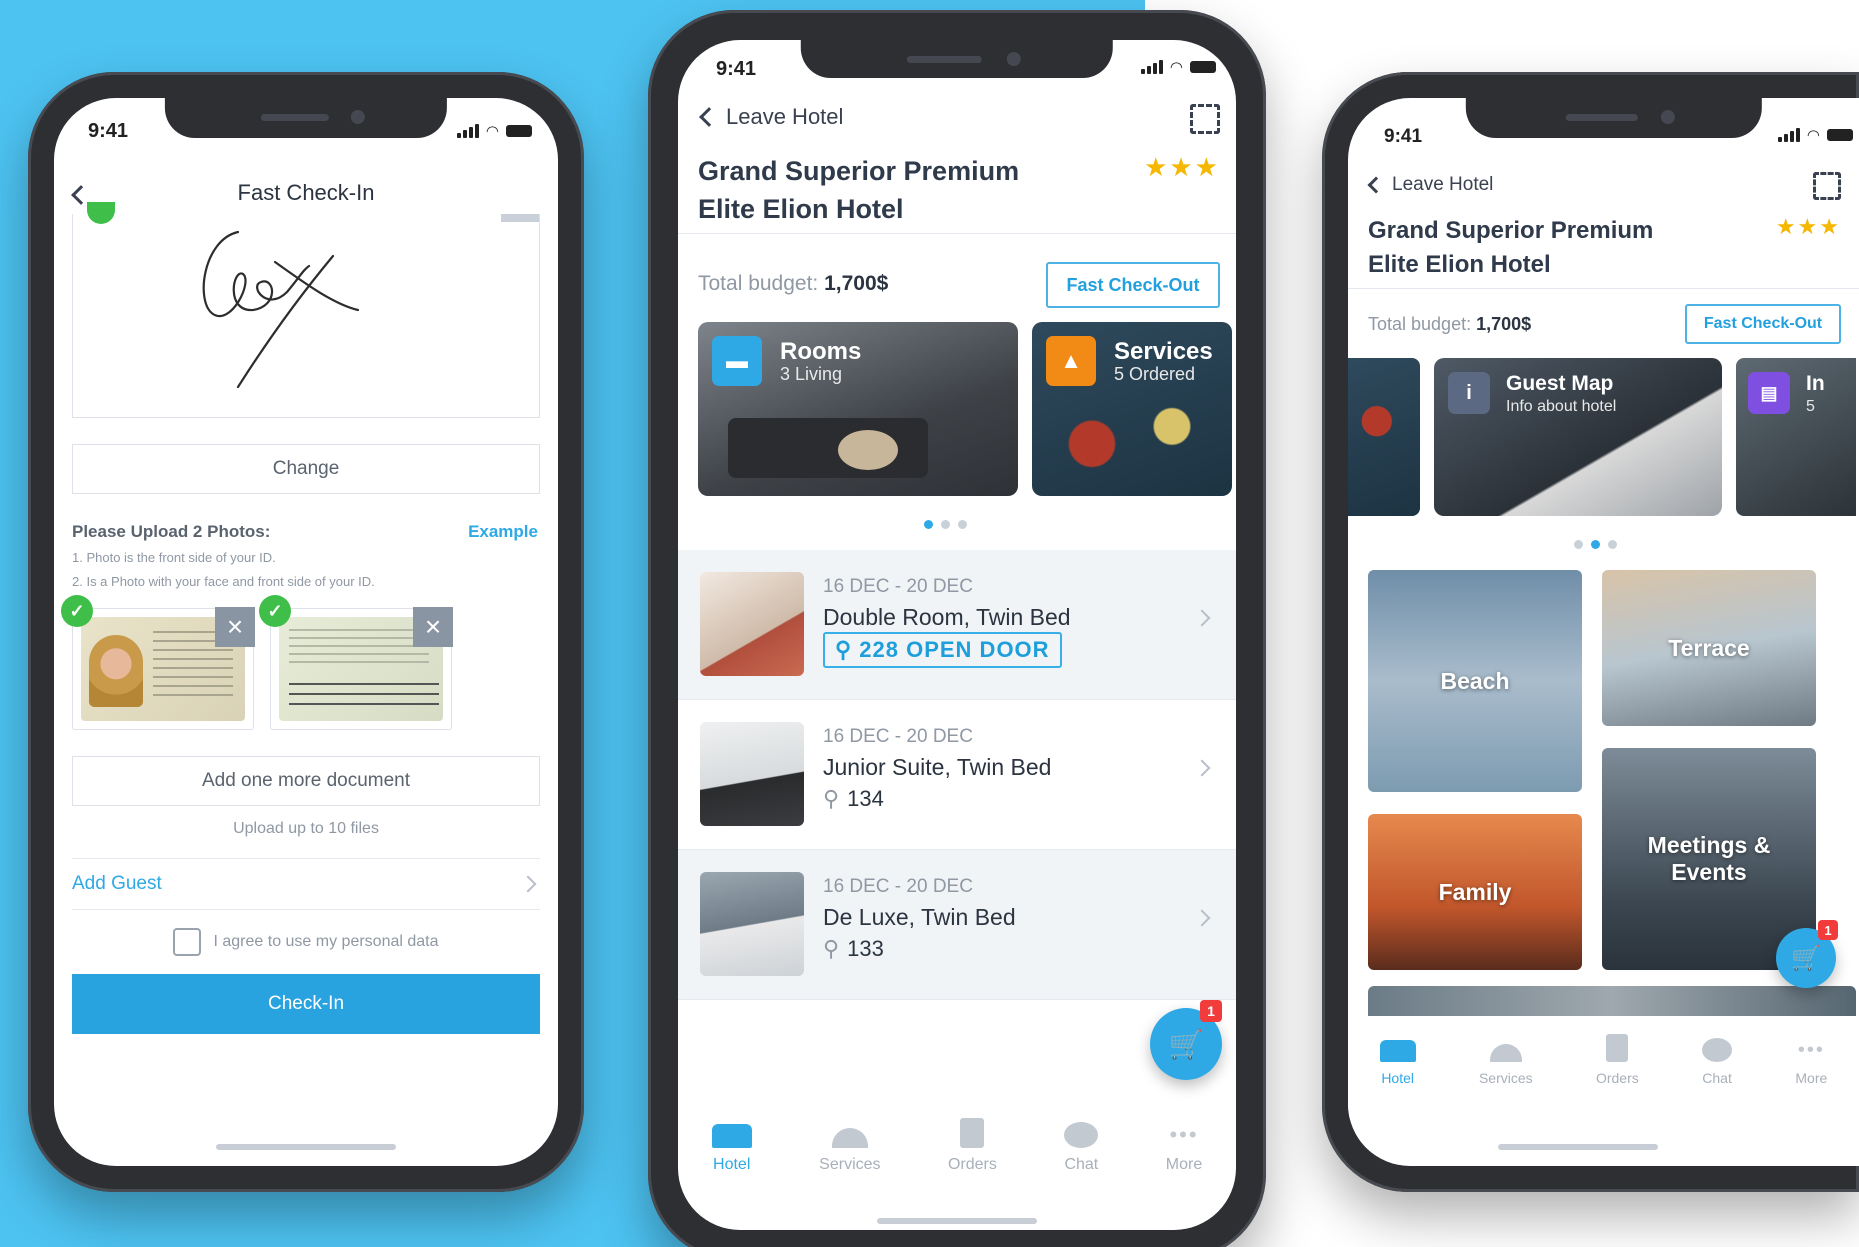  I want to click on open-door-badge: ⚲ 228 OPEN DOOR, so click(942, 650).